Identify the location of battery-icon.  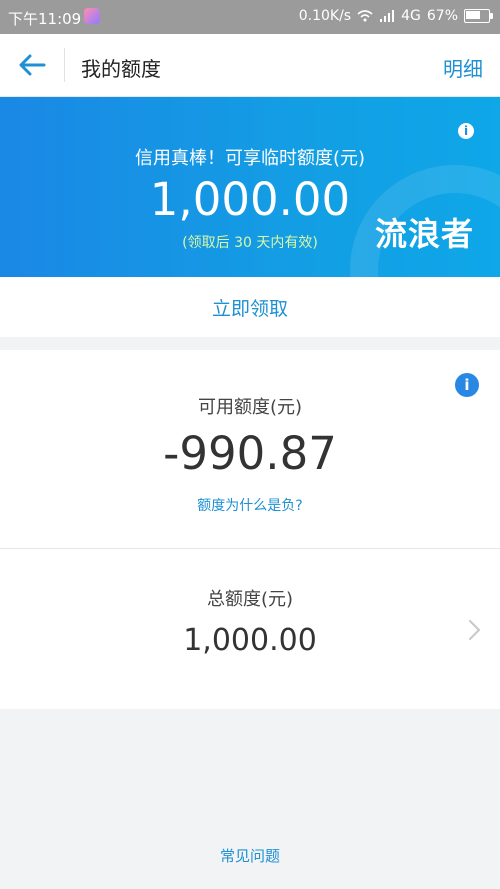
(478, 16).